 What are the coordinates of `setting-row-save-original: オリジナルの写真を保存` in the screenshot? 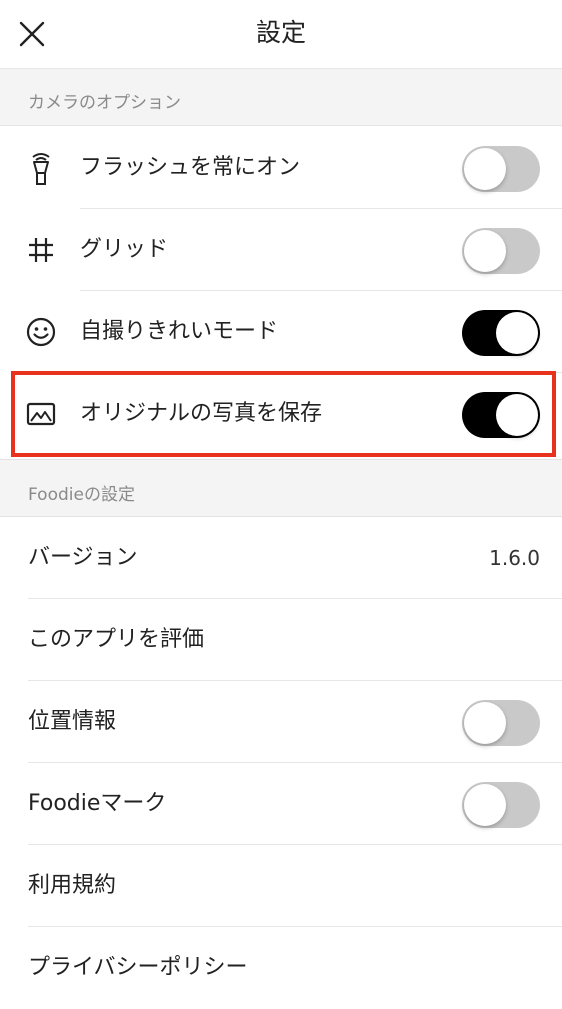 It's located at (281, 414).